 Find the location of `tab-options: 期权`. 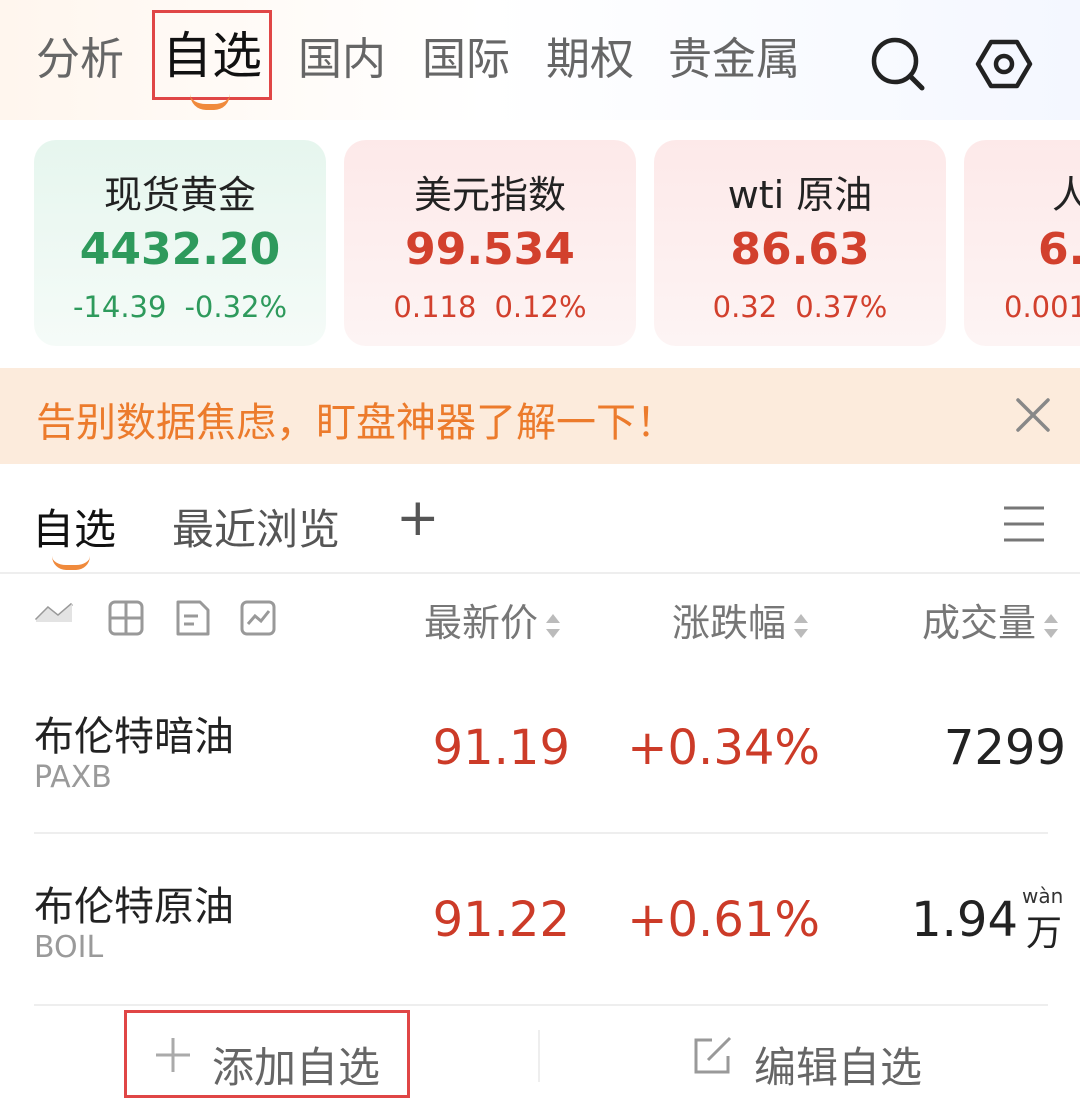

tab-options: 期权 is located at coordinates (590, 60).